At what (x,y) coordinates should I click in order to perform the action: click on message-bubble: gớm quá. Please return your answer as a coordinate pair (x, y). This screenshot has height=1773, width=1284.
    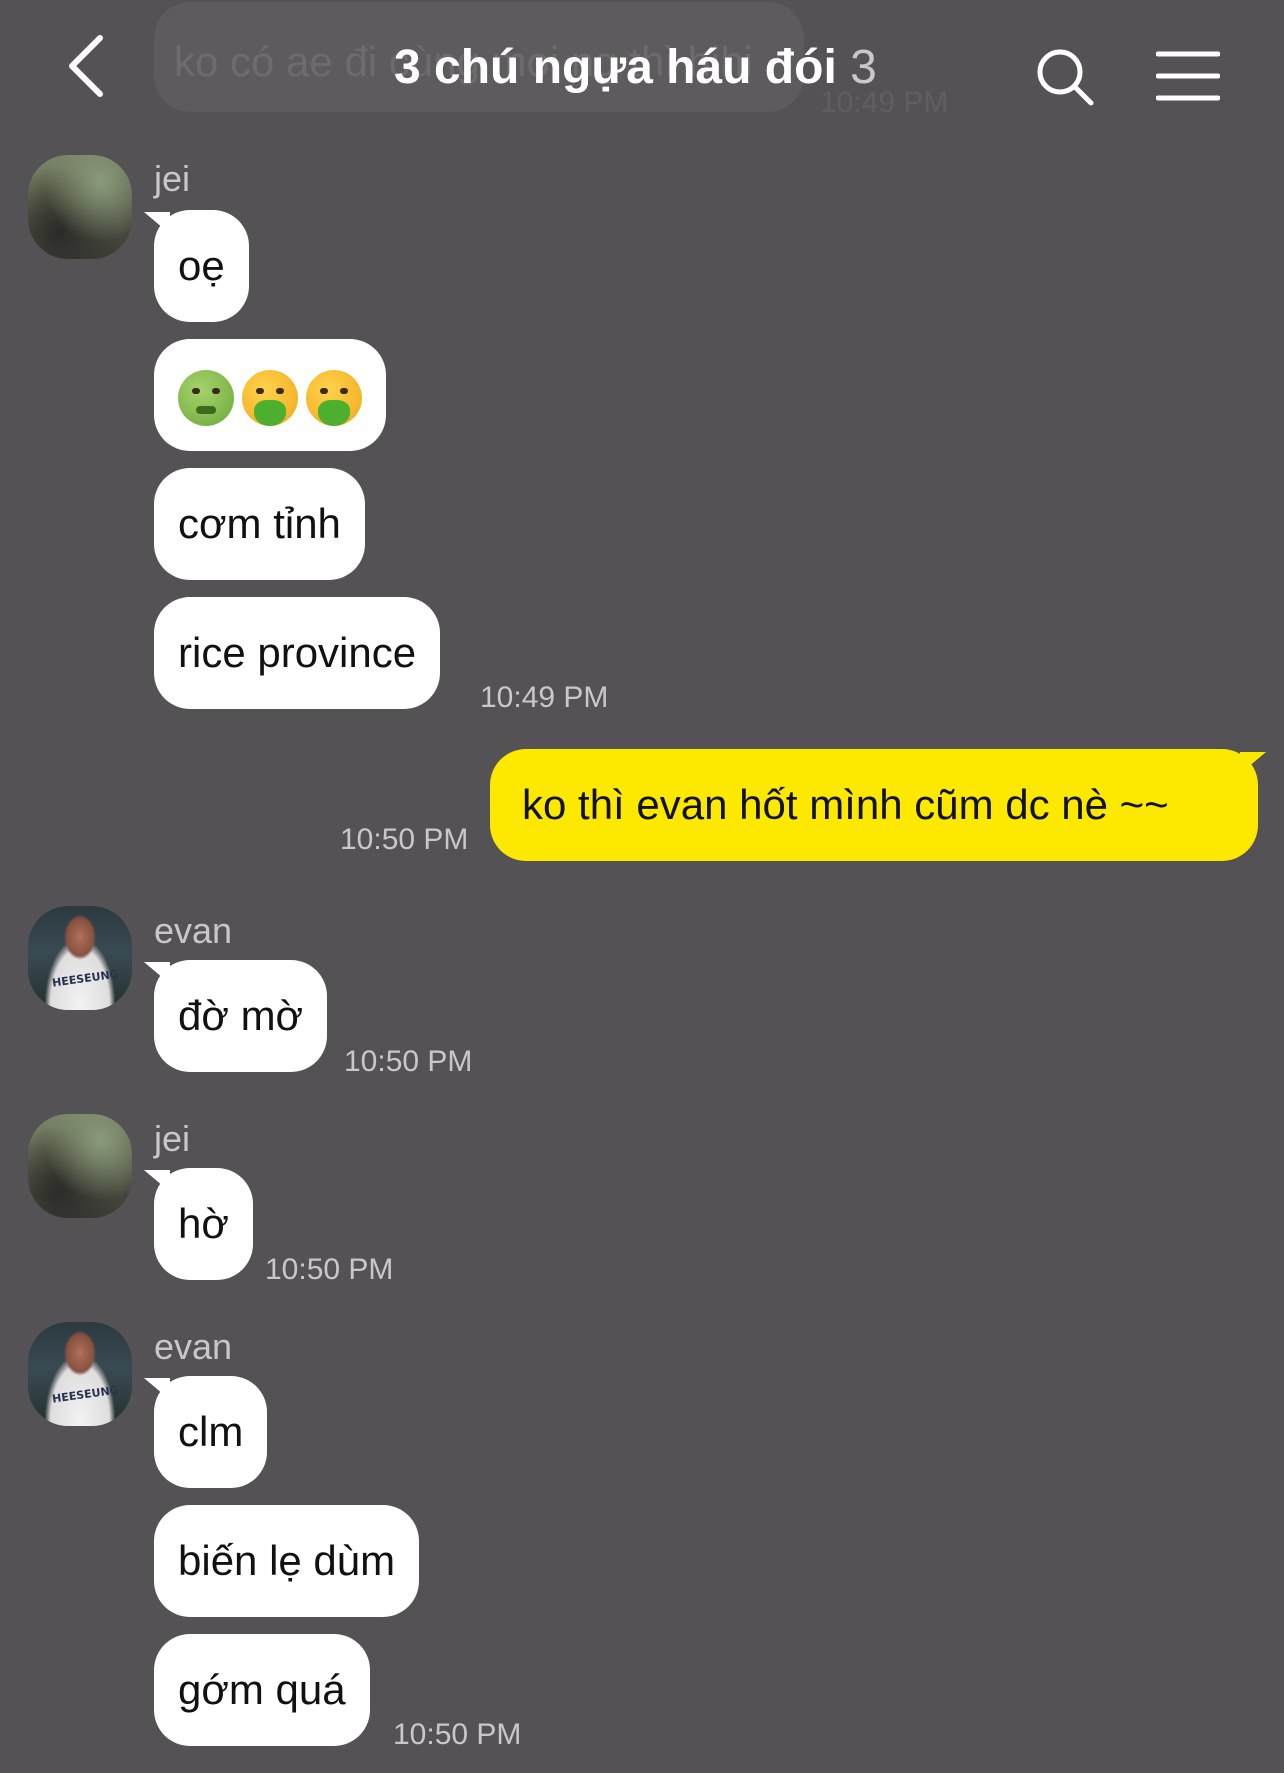
    Looking at the image, I should click on (262, 1690).